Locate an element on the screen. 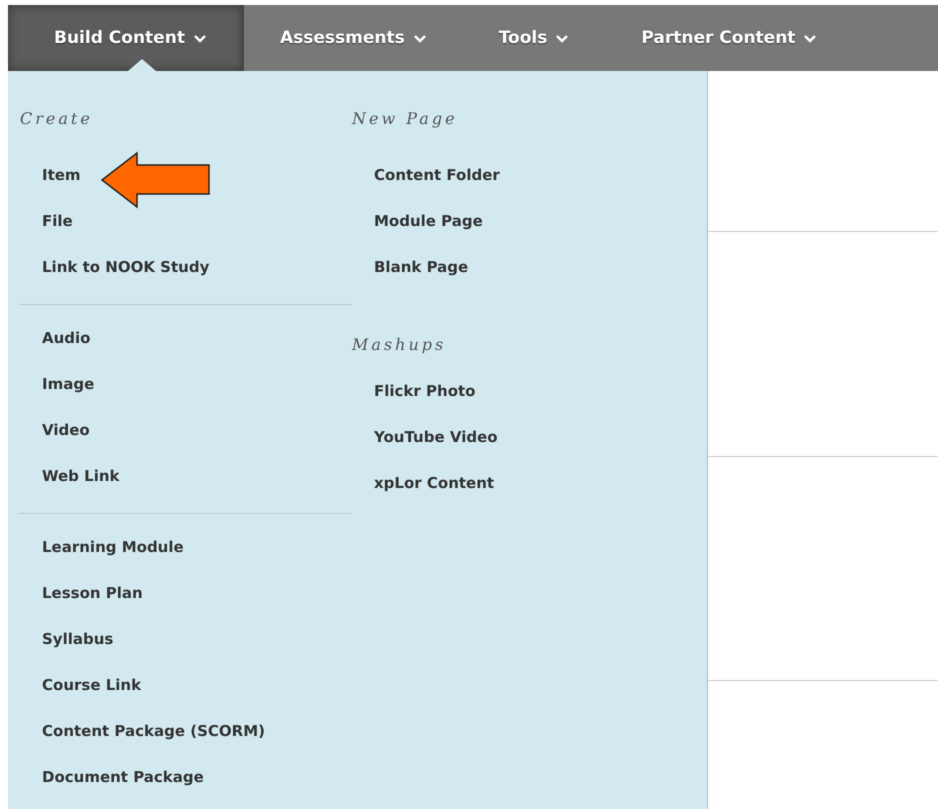 The height and width of the screenshot is (810, 938). menu-item: Content Folder is located at coordinates (437, 167).